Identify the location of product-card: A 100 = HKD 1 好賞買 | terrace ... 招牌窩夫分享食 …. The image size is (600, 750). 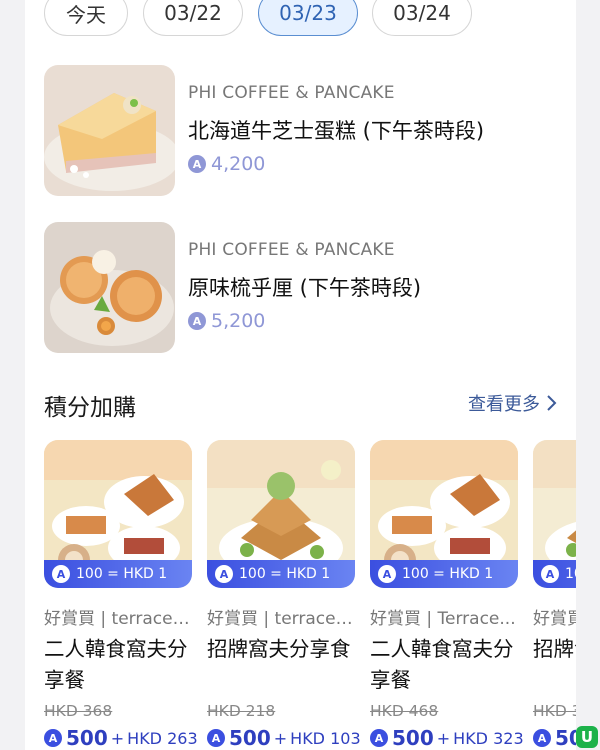
(284, 595).